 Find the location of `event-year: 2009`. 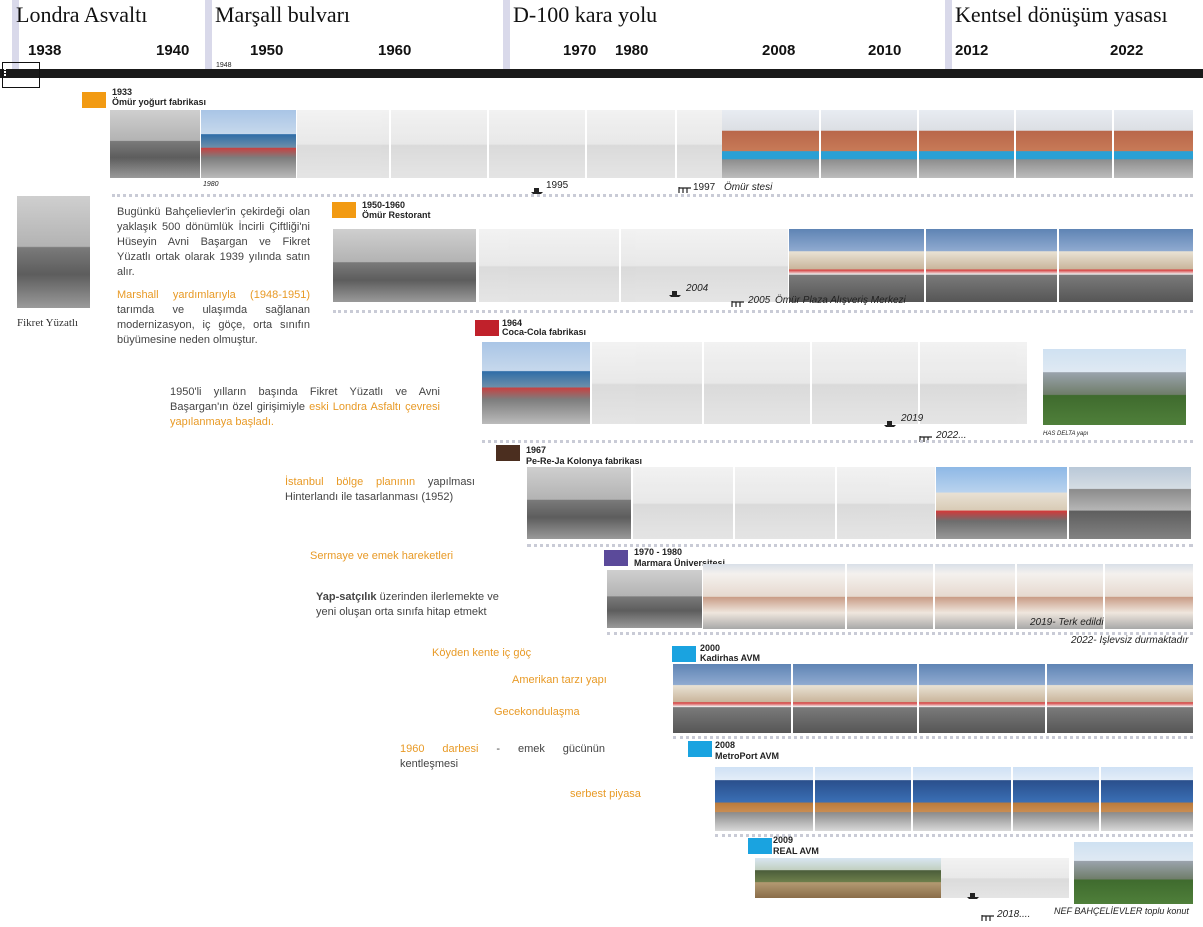

event-year: 2009 is located at coordinates (783, 840).